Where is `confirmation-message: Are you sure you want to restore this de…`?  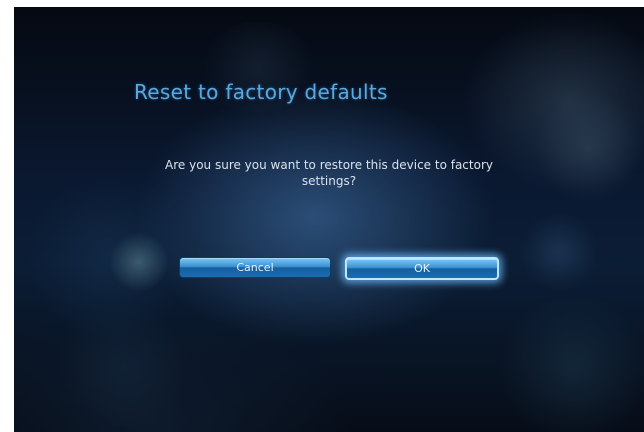 confirmation-message: Are you sure you want to restore this de… is located at coordinates (329, 173).